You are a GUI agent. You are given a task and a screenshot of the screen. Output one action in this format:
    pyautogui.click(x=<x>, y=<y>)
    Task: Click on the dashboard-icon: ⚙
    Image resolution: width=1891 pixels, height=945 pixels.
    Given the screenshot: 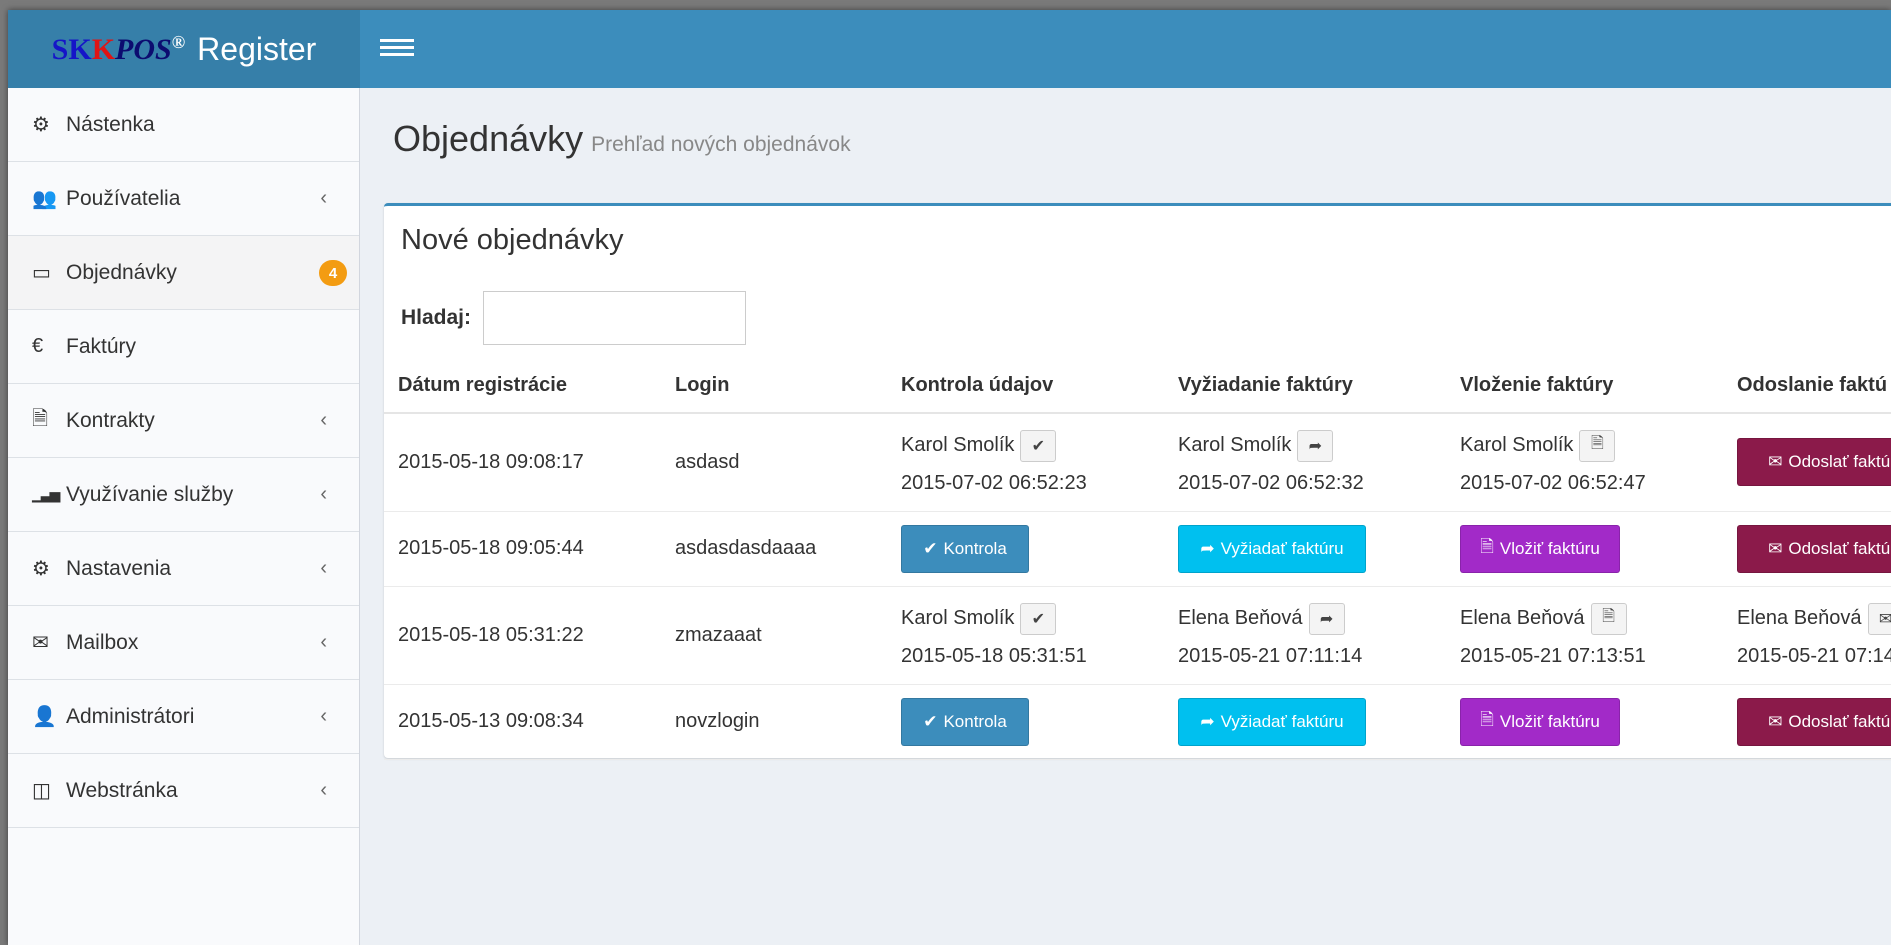 What is the action you would take?
    pyautogui.click(x=41, y=125)
    